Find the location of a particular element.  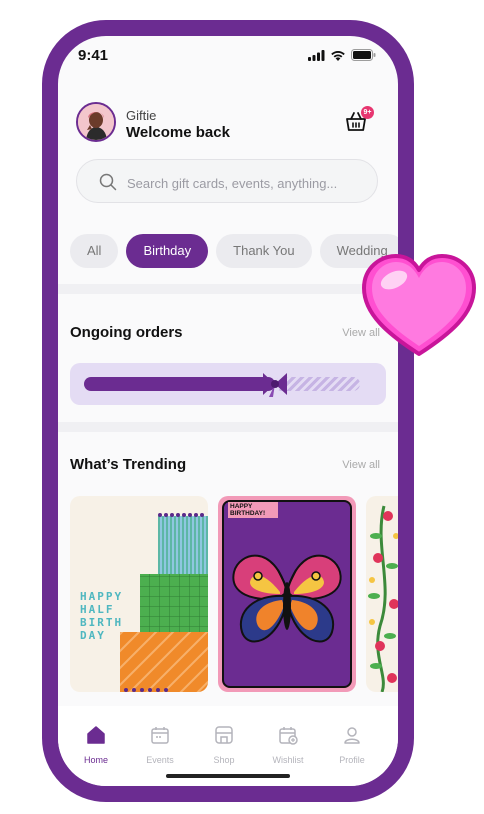

nav-shop: Shop is located at coordinates (224, 744).